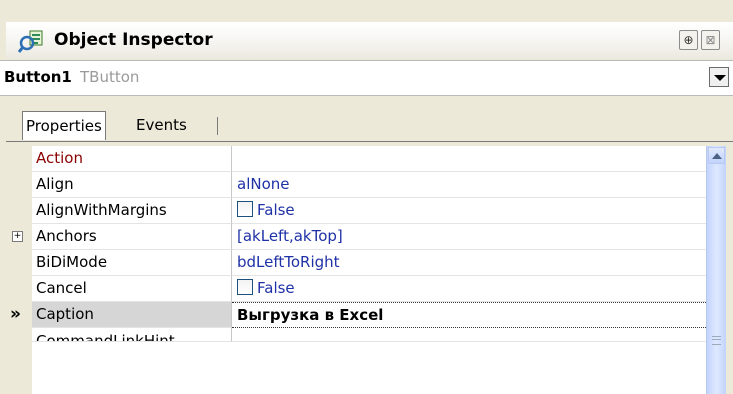 This screenshot has height=394, width=733. What do you see at coordinates (132, 211) in the screenshot?
I see `property-name: AlignWithMargins` at bounding box center [132, 211].